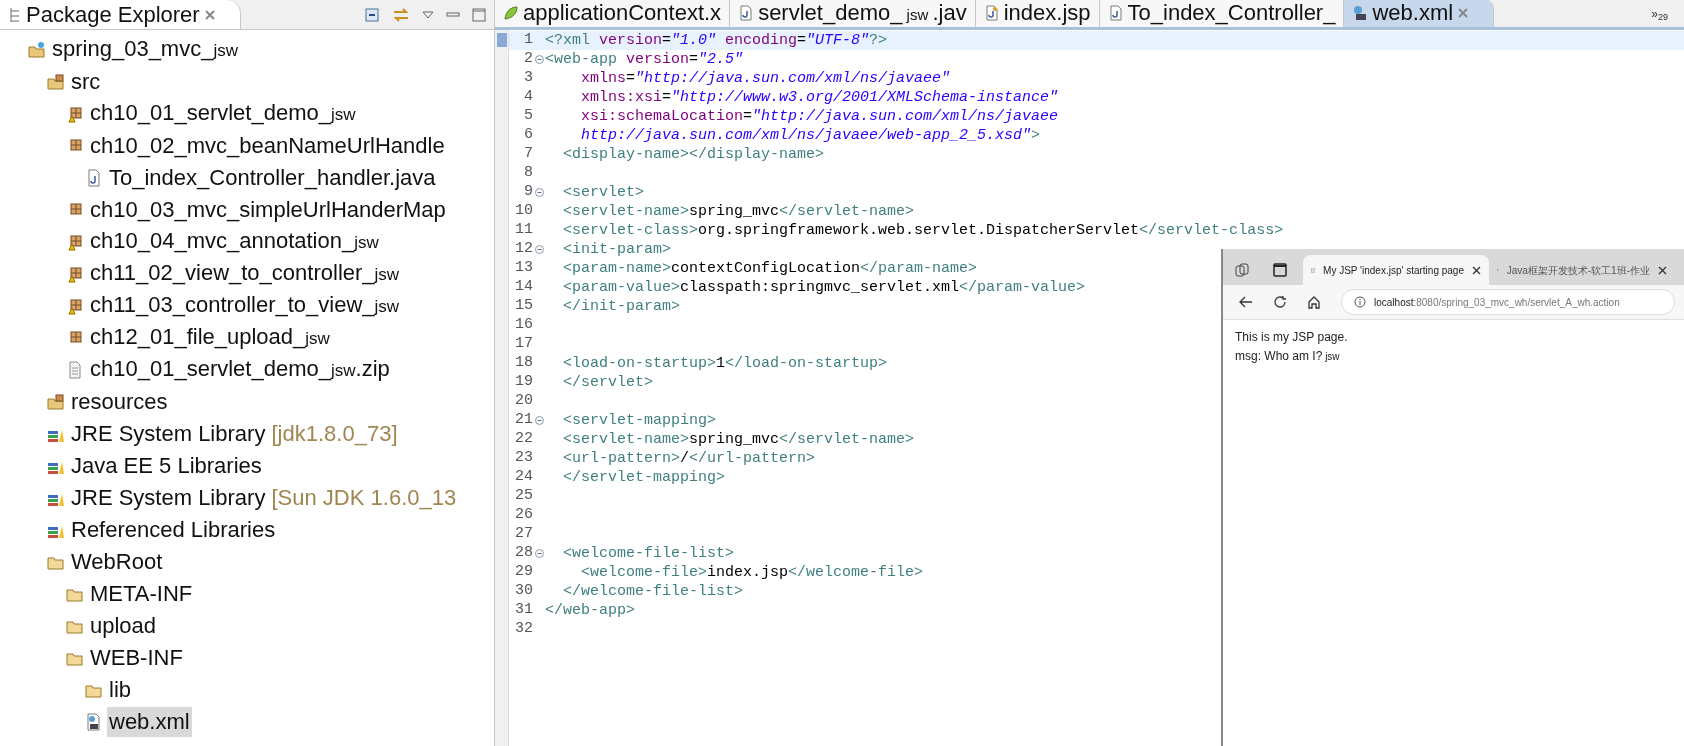 The width and height of the screenshot is (1684, 746). I want to click on editor-tab: web.xml, so click(1419, 13).